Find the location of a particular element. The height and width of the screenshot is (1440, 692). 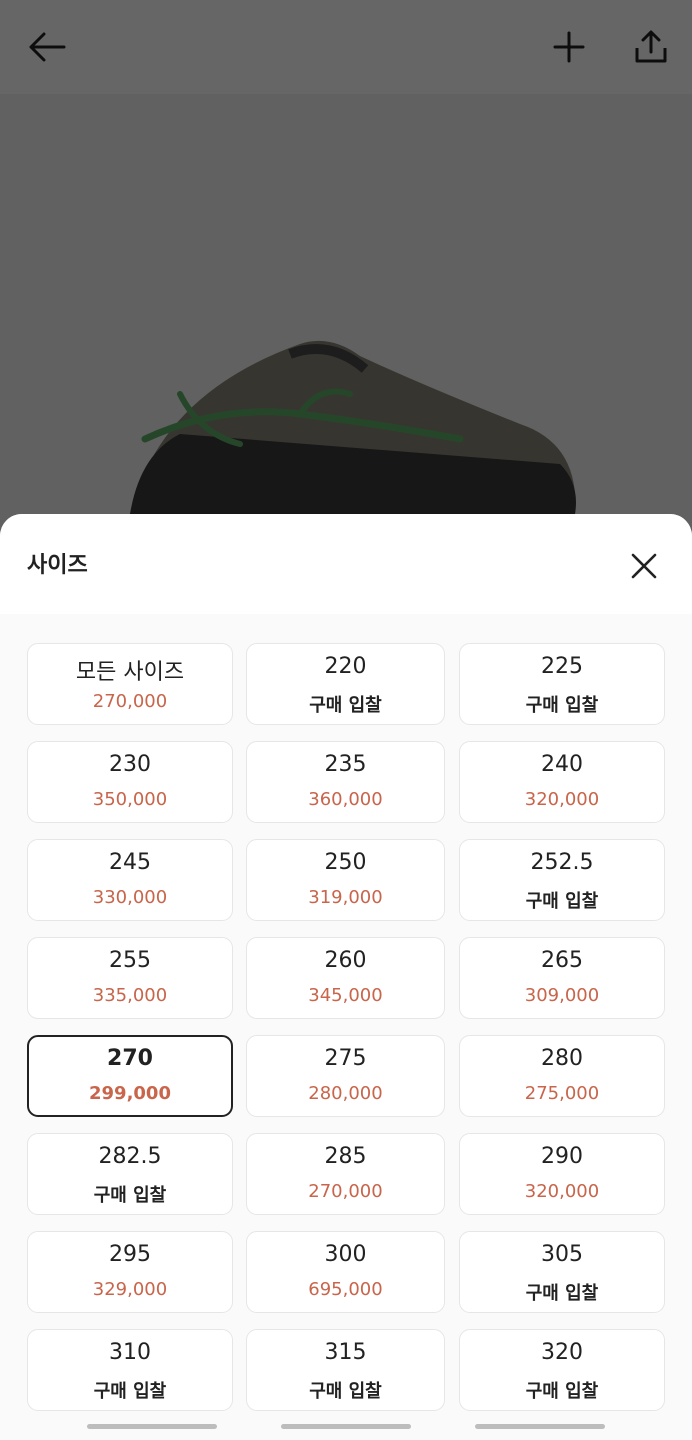

size-option: 255 335,000 is located at coordinates (130, 978).